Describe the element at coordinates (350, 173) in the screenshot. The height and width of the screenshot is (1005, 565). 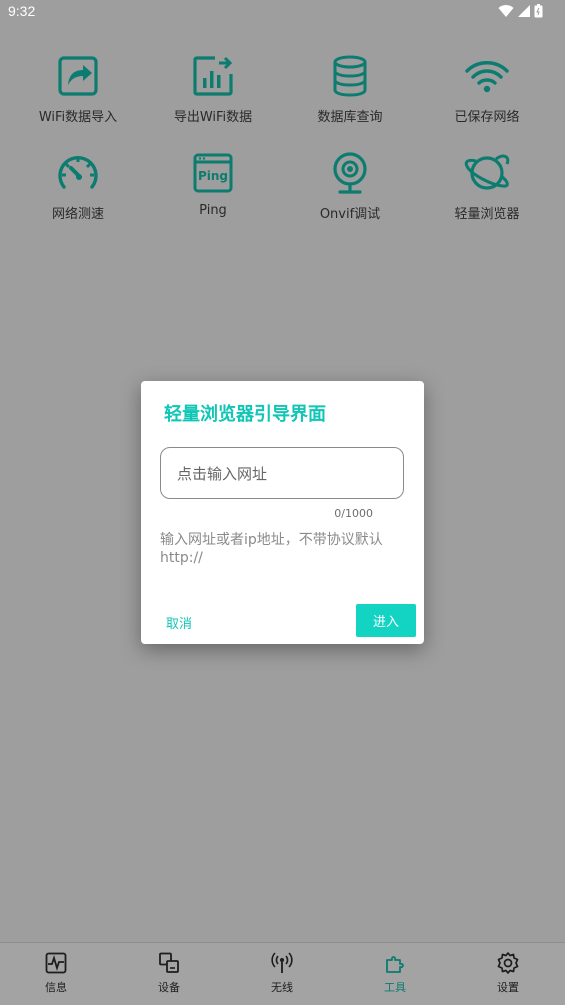
I see `webcam-icon` at that location.